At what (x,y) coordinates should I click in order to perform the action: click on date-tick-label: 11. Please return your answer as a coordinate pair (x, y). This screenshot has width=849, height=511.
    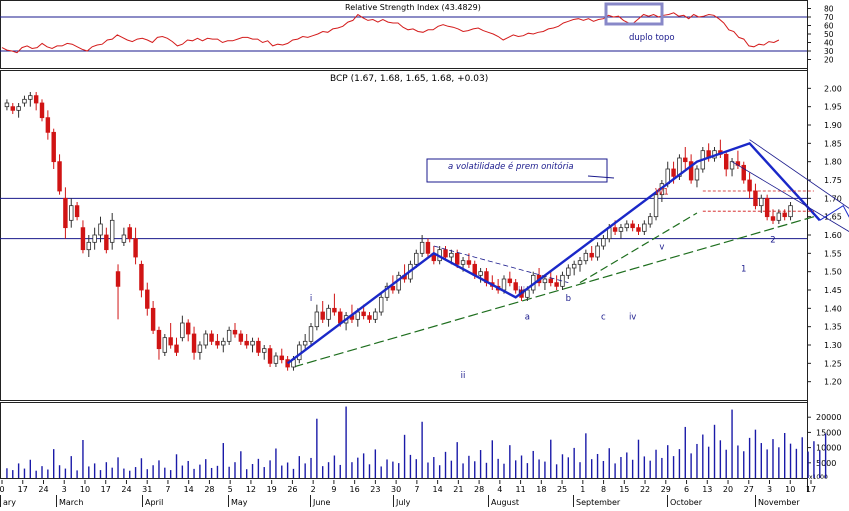
    Looking at the image, I should click on (520, 489).